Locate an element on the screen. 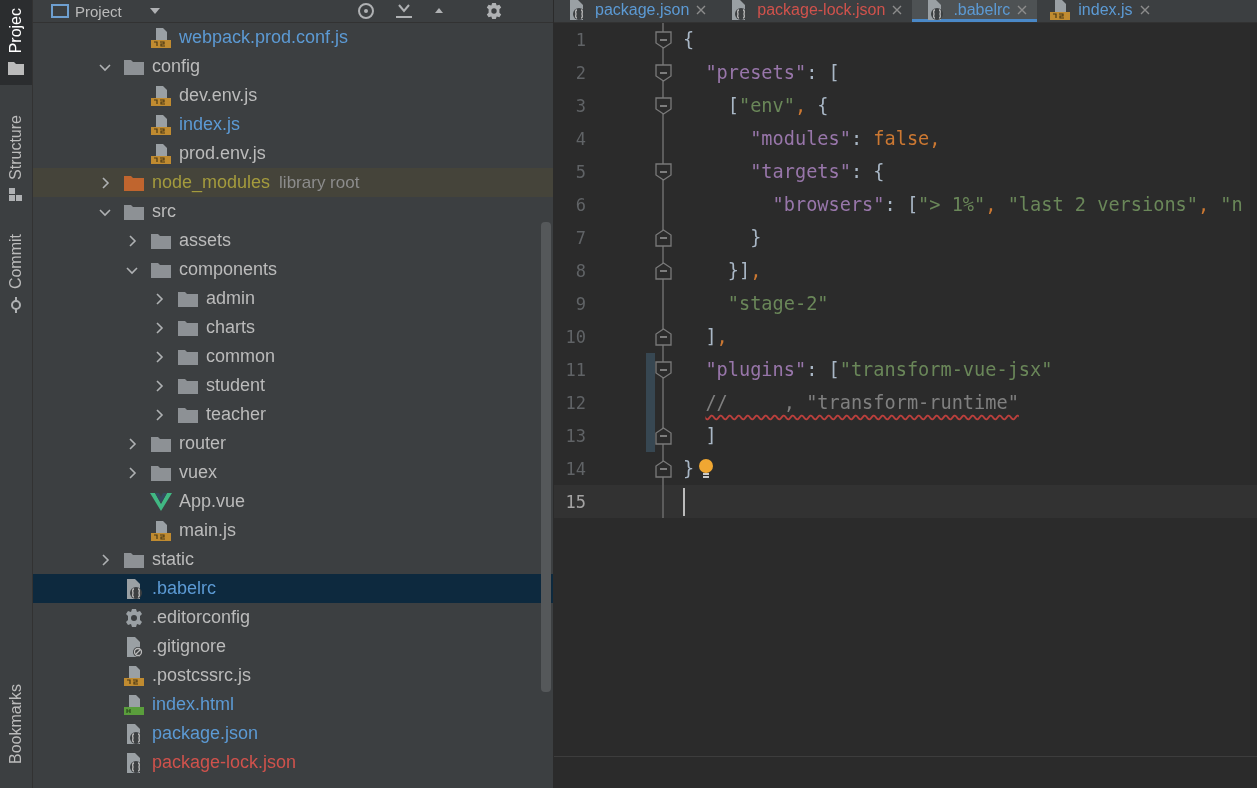 The image size is (1257, 788). code-line: ] is located at coordinates (710, 435).